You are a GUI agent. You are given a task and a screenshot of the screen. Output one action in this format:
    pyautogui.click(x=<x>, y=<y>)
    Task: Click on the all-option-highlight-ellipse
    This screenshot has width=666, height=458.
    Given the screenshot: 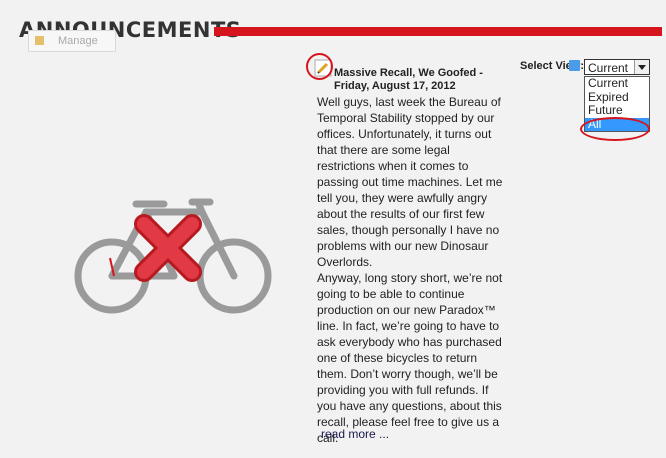 What is the action you would take?
    pyautogui.click(x=615, y=129)
    